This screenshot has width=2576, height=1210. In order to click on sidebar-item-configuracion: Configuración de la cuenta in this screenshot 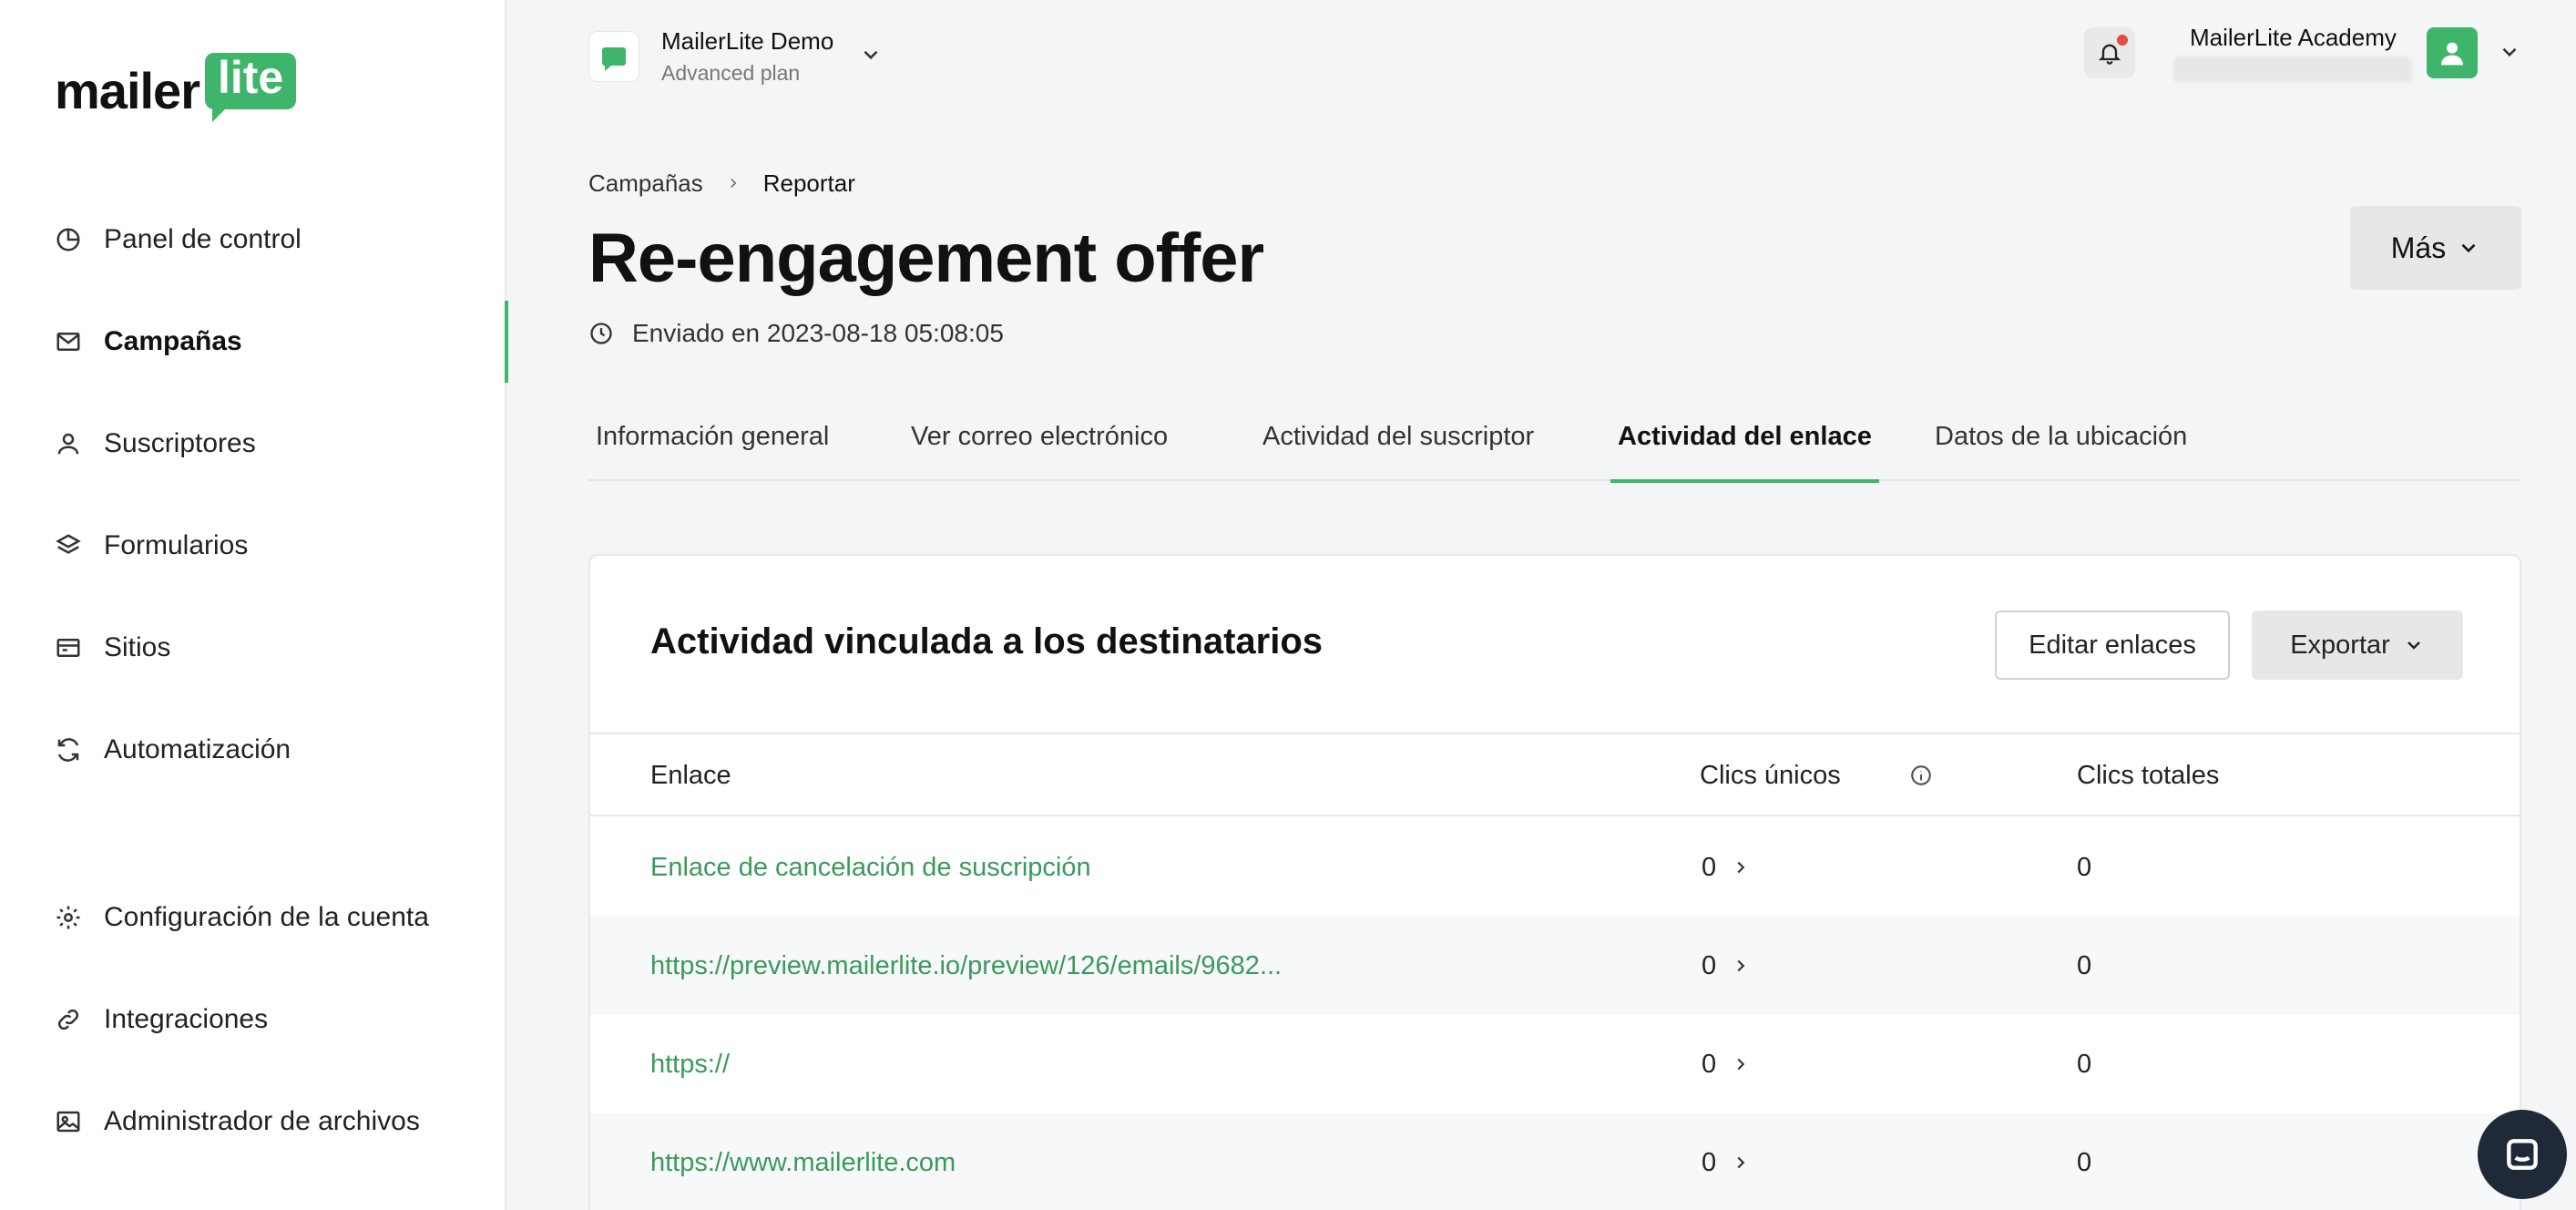, I will do `click(253, 918)`.